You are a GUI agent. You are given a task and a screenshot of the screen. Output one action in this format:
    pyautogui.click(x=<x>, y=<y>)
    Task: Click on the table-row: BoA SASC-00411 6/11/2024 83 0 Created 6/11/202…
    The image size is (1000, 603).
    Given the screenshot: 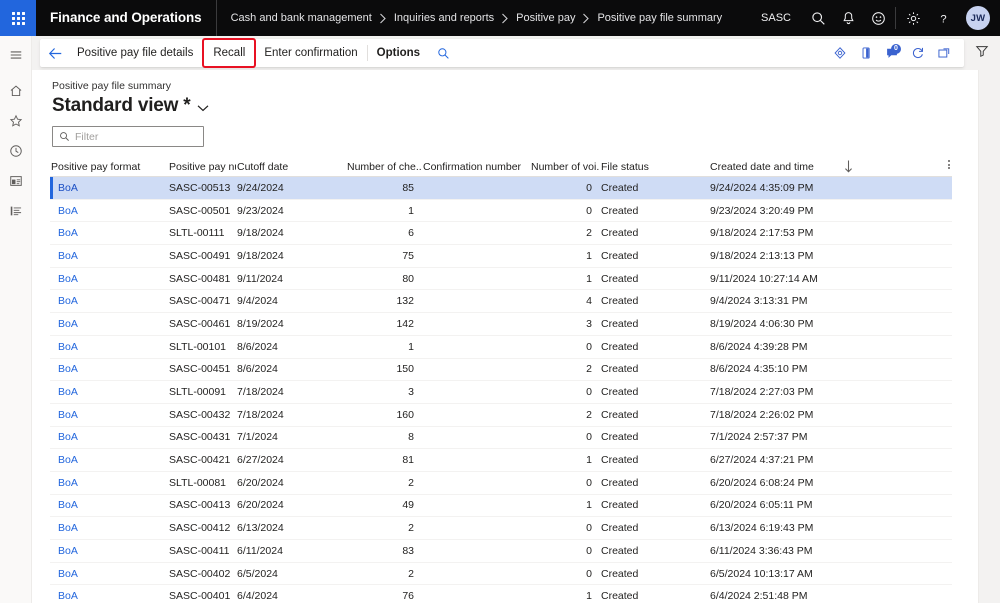 What is the action you would take?
    pyautogui.click(x=501, y=551)
    